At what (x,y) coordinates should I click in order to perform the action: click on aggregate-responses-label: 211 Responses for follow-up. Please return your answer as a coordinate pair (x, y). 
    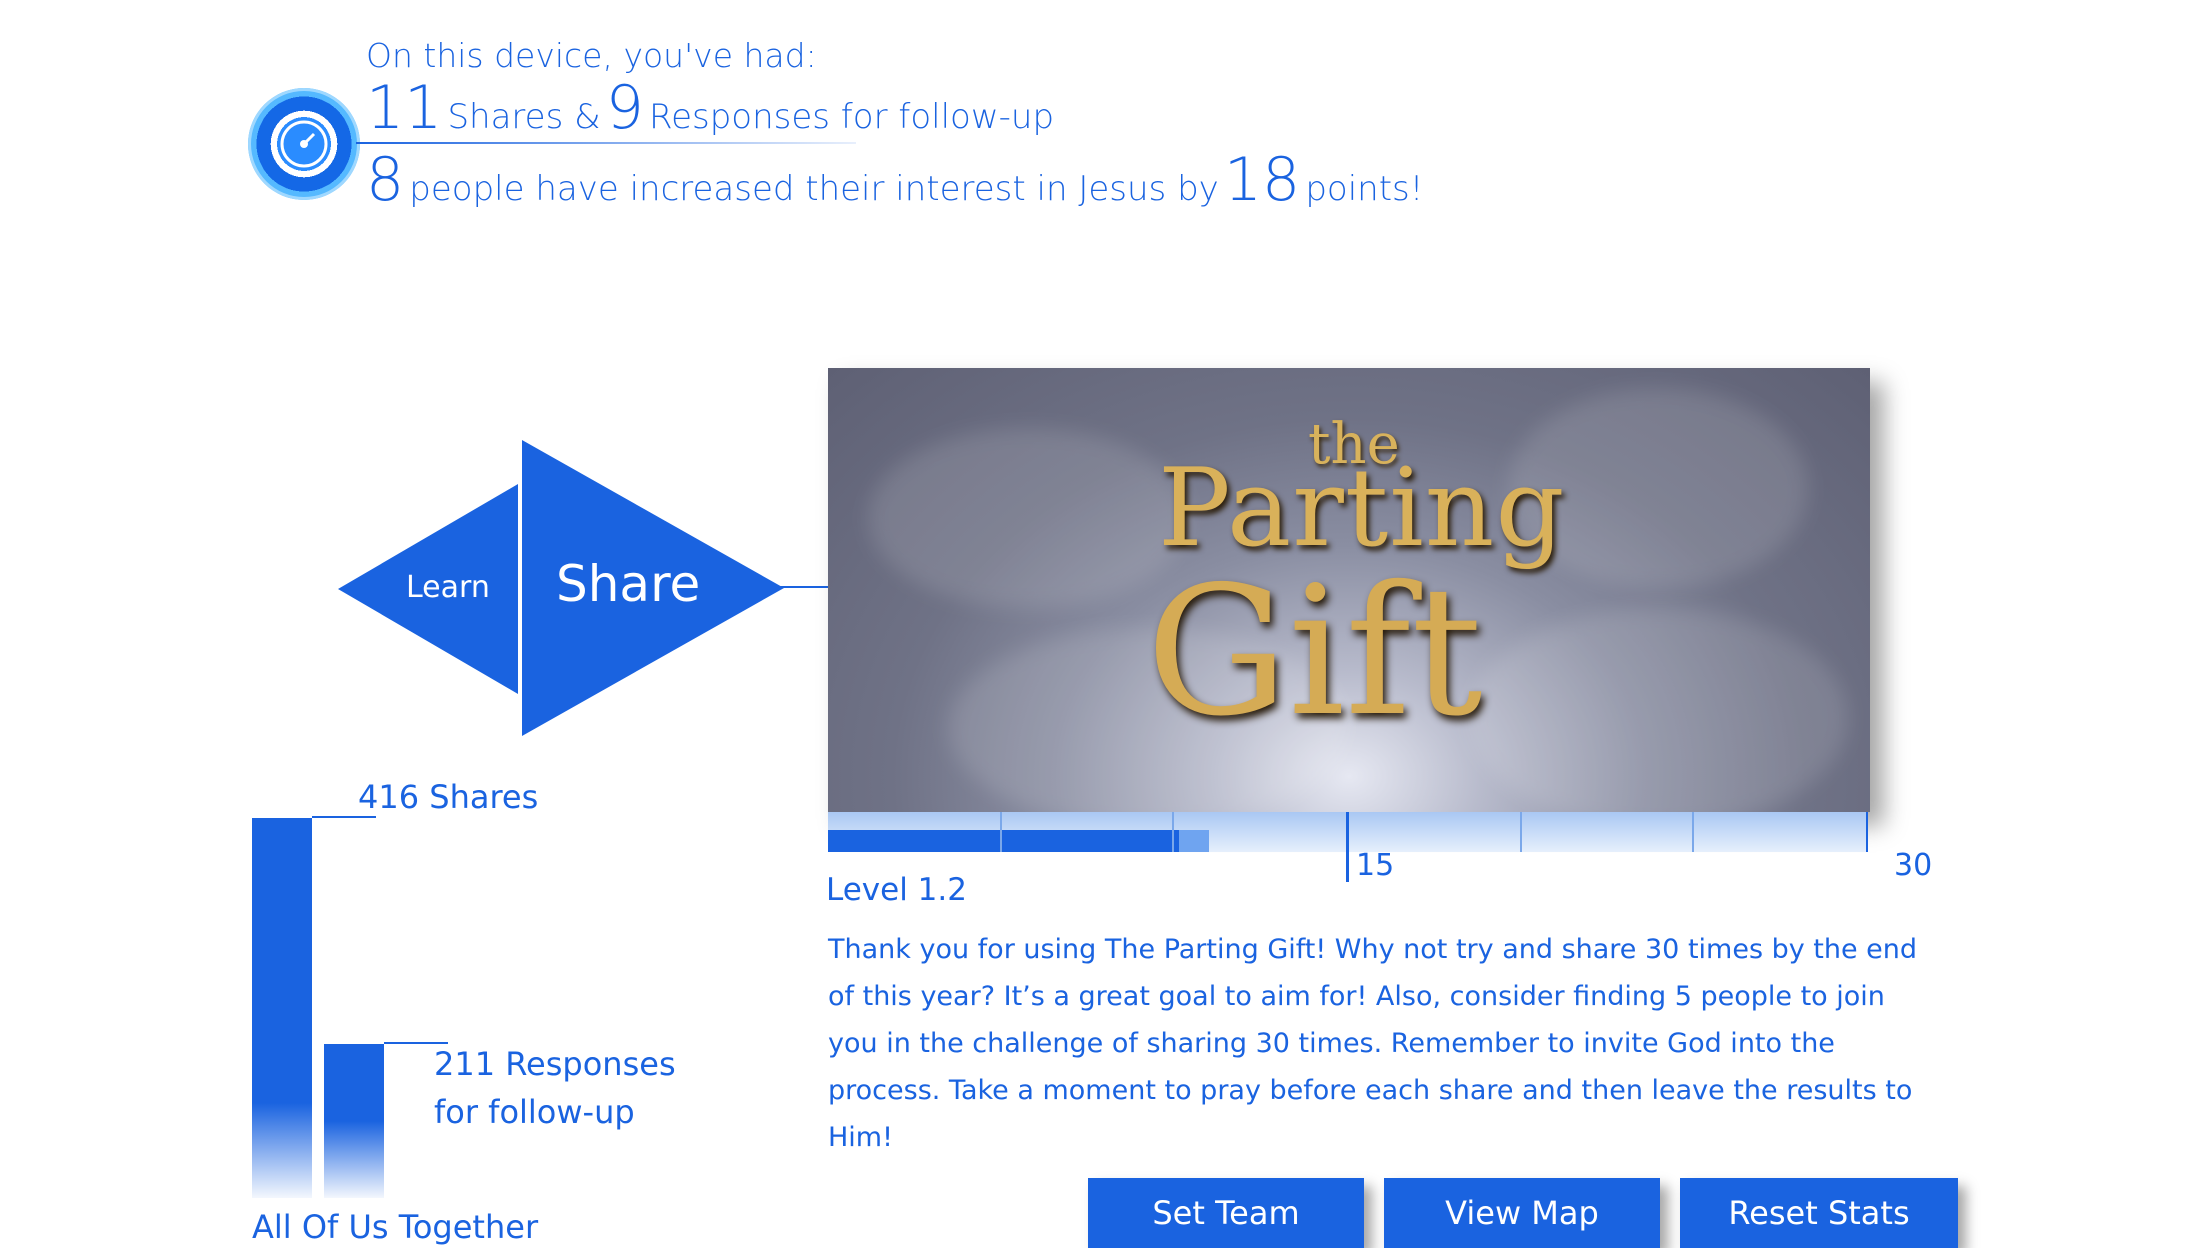
    Looking at the image, I should click on (555, 1088).